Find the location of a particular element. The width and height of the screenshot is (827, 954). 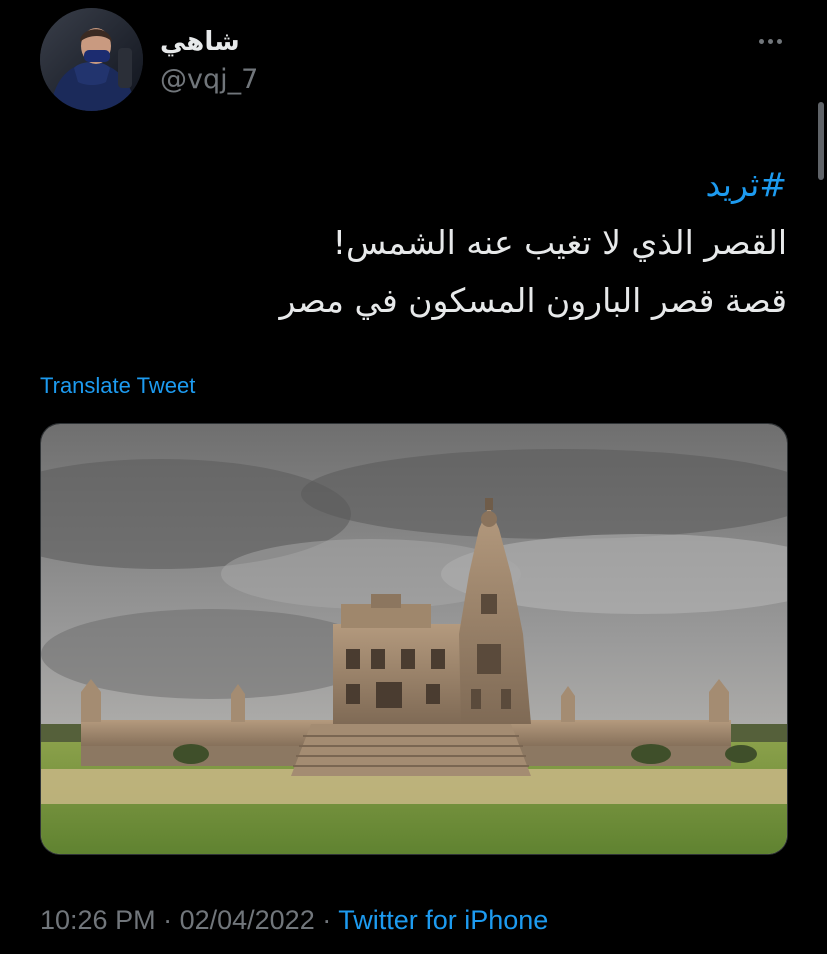

tweet-time: 10:26 PM is located at coordinates (98, 920).